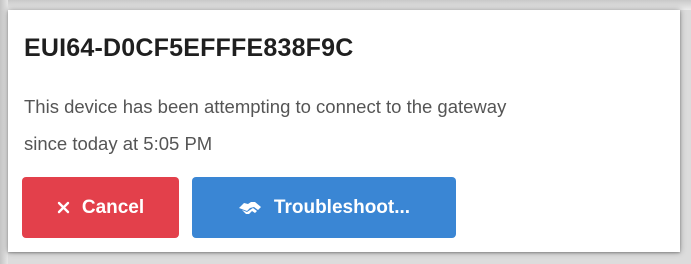 This screenshot has height=264, width=691. I want to click on dialog-title: EUI64-D0CF5EFFFE838F9C, so click(189, 48).